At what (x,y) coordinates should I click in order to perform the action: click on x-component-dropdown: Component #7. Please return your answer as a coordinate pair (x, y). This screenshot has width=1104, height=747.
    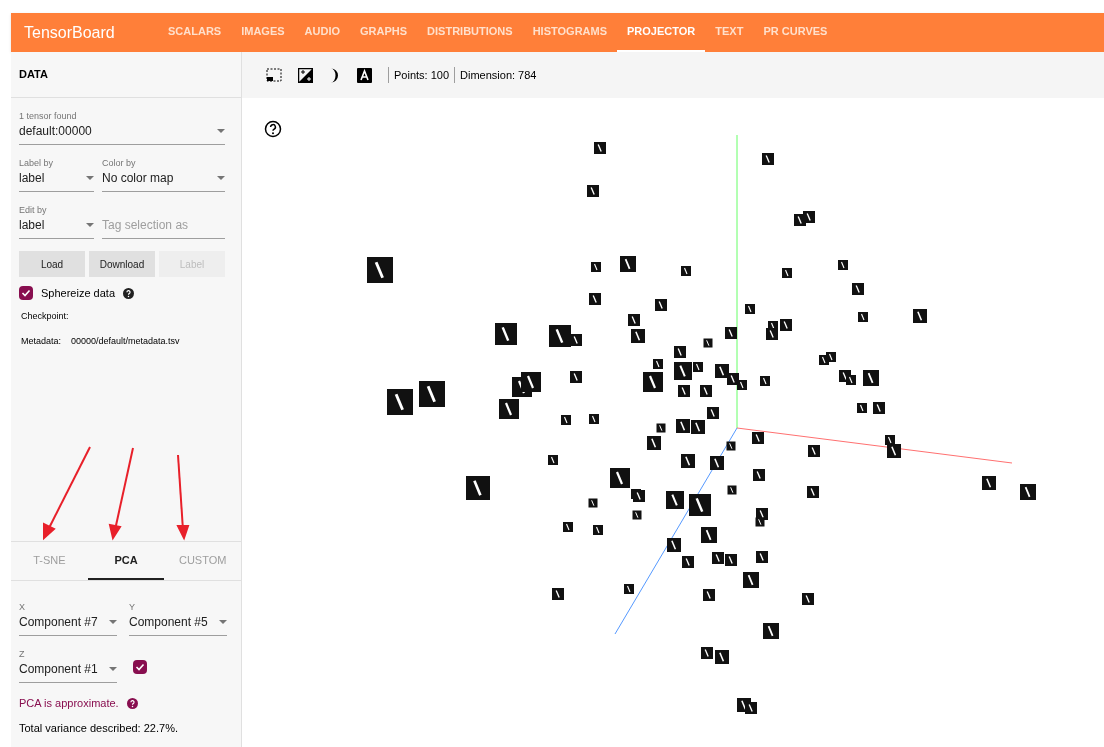
    Looking at the image, I should click on (68, 624).